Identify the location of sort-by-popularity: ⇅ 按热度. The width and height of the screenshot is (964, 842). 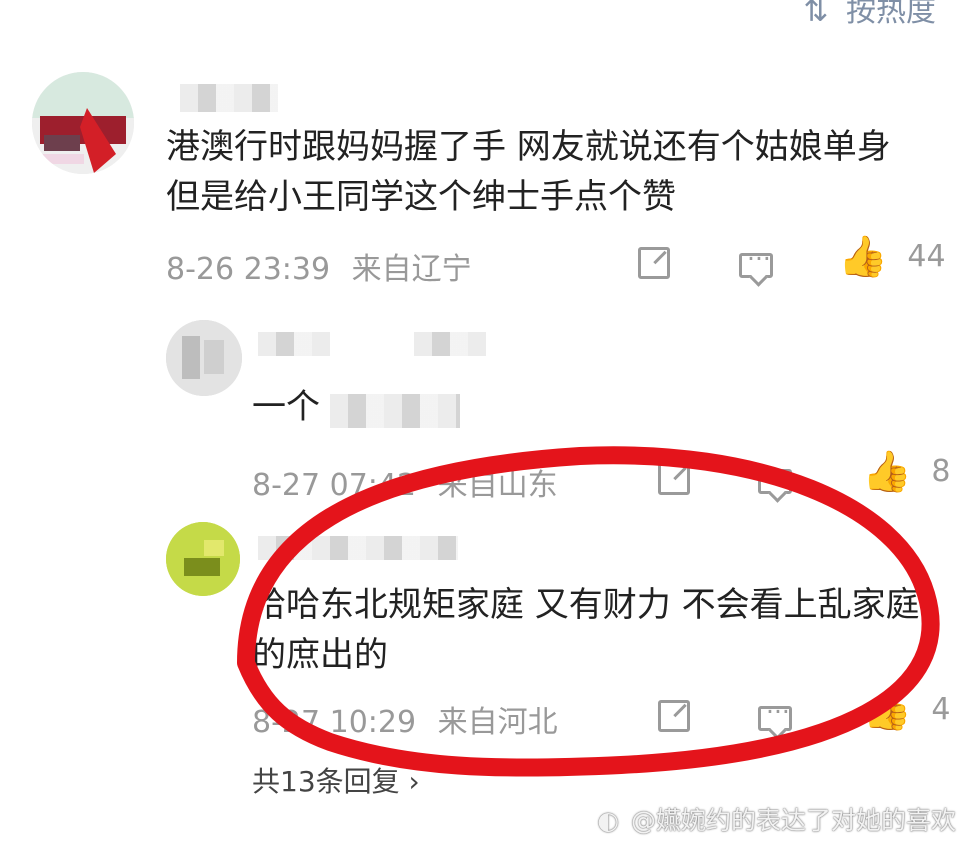
(869, 15).